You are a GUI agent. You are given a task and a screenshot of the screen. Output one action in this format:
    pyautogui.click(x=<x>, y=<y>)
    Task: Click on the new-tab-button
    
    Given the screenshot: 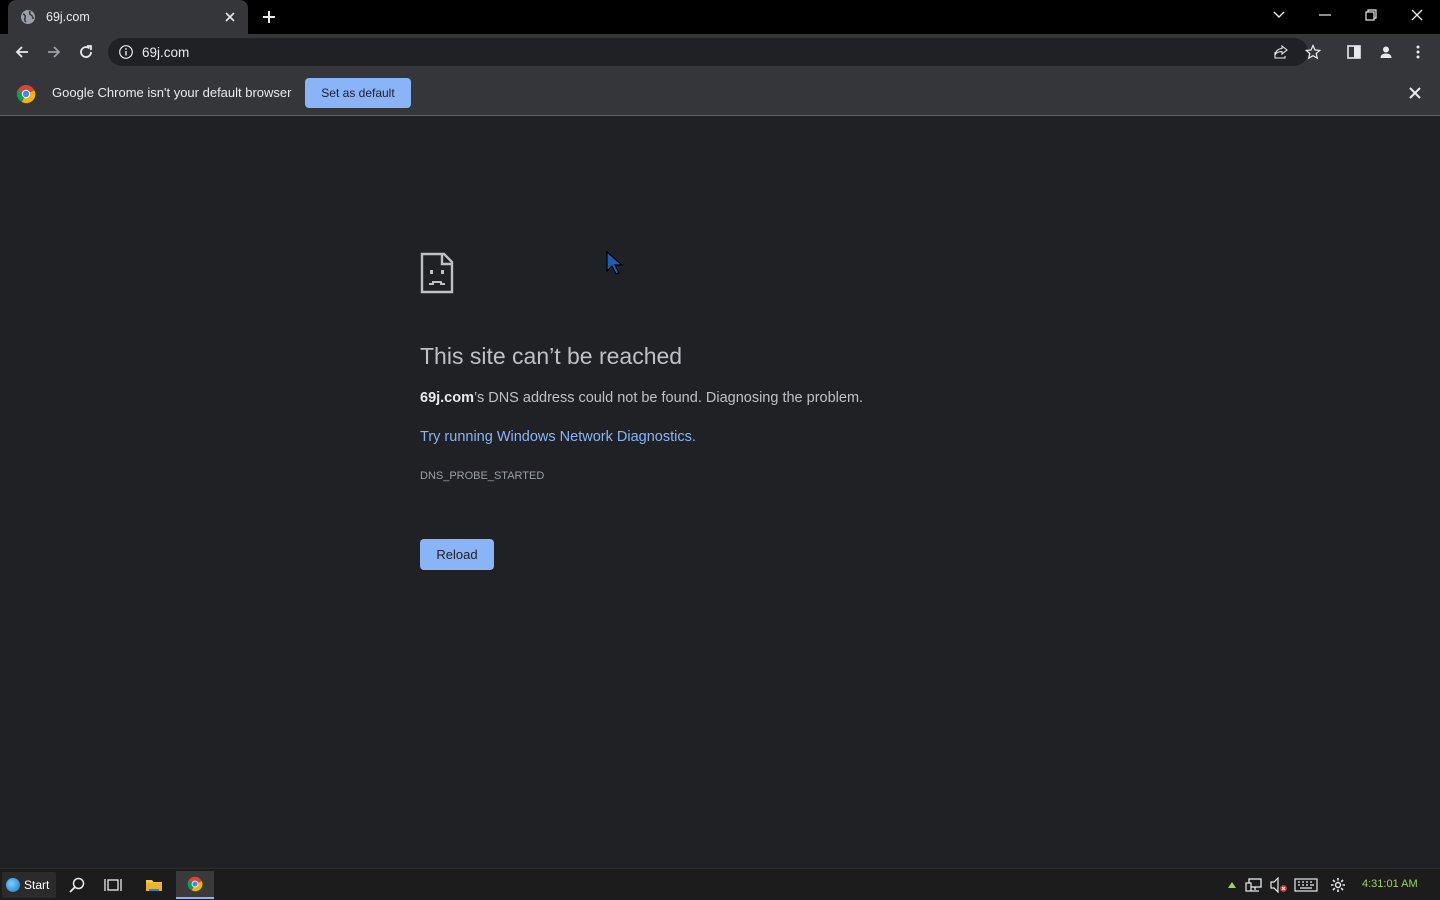 What is the action you would take?
    pyautogui.click(x=269, y=17)
    